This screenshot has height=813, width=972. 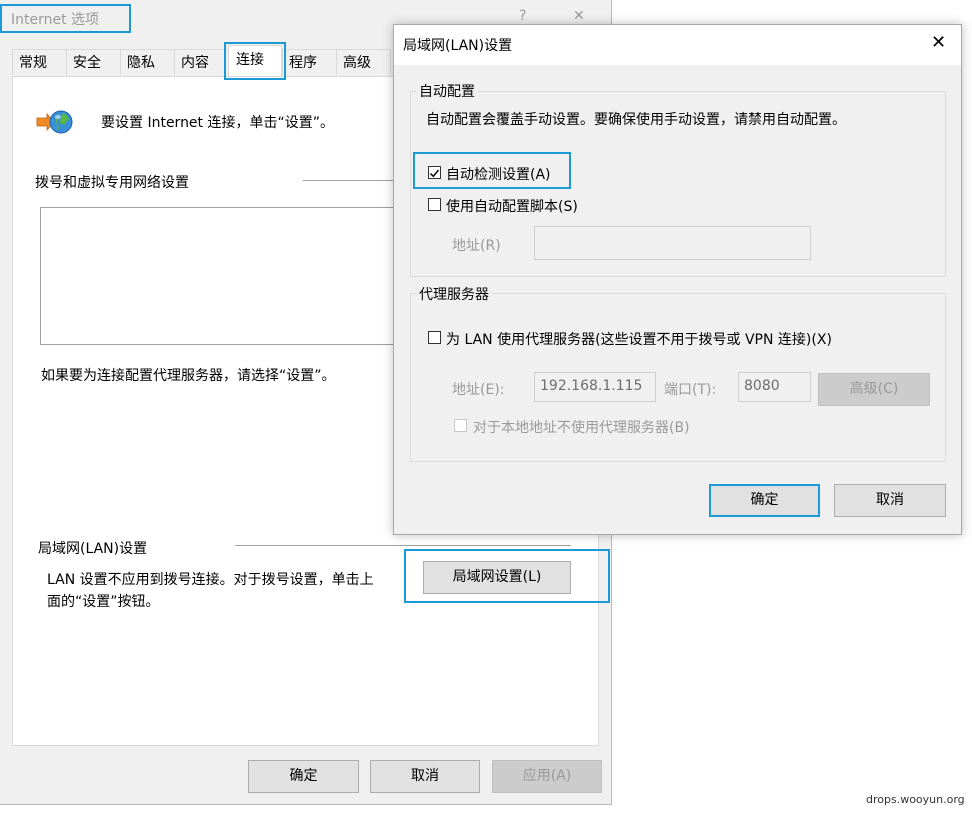 What do you see at coordinates (147, 62) in the screenshot?
I see `tab-privacy: 隐私` at bounding box center [147, 62].